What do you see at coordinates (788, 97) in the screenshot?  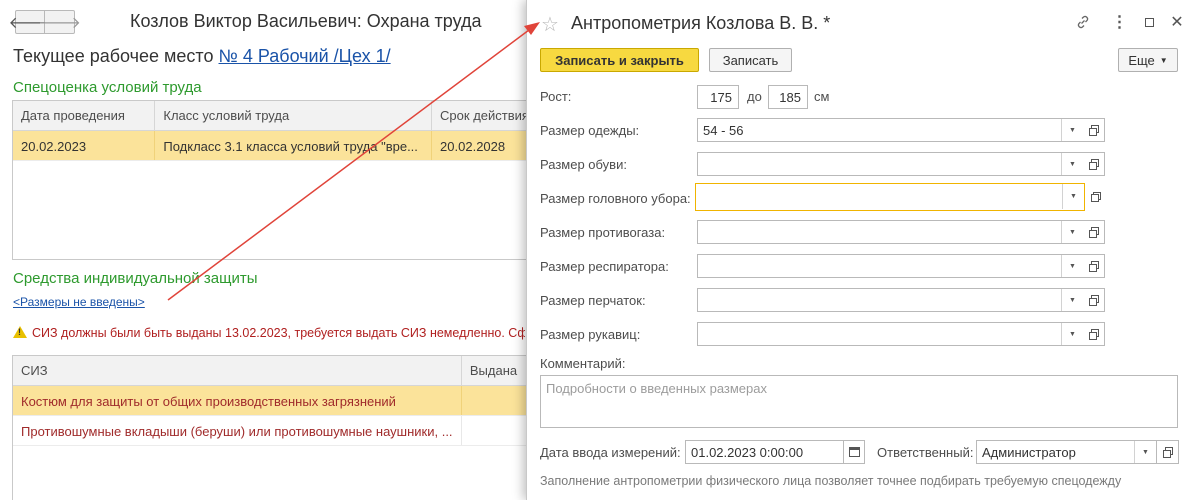 I see `height-to-input: 185` at bounding box center [788, 97].